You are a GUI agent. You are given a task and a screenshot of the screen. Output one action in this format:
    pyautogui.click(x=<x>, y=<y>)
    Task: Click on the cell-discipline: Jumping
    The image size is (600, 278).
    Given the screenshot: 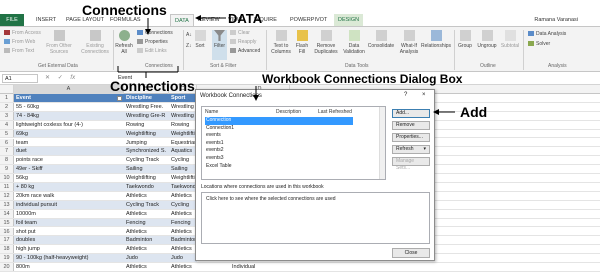 What is the action you would take?
    pyautogui.click(x=146, y=143)
    